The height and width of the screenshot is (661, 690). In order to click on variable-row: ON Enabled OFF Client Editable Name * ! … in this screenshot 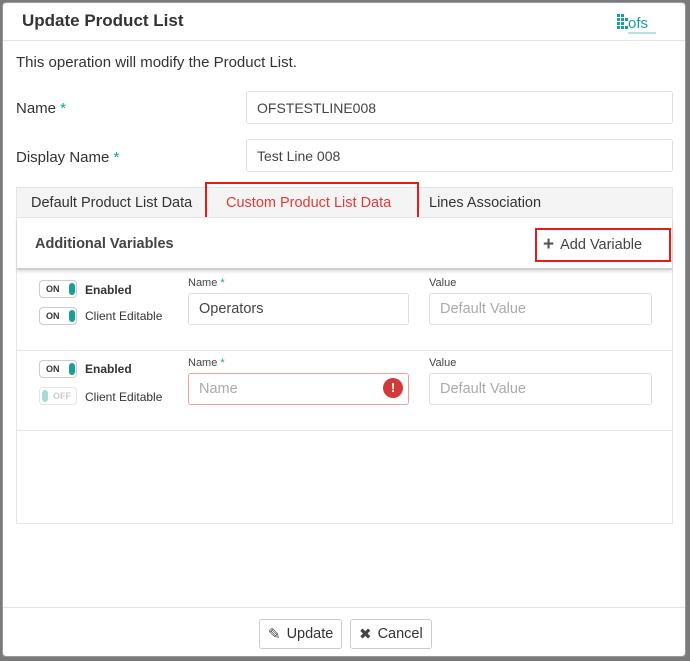, I will do `click(345, 391)`.